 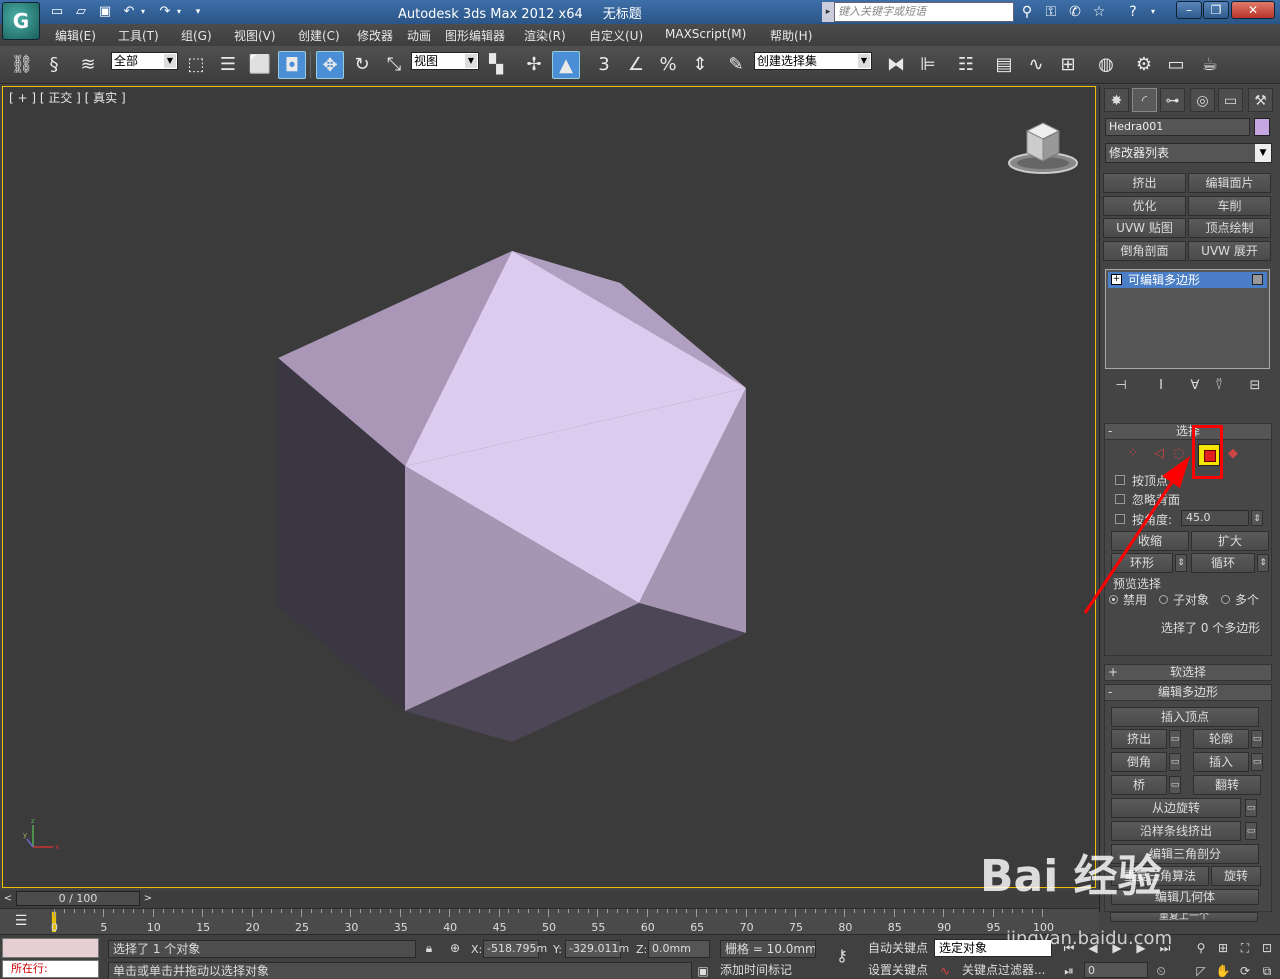 I want to click on tab-display-icon: ▭, so click(x=1230, y=100).